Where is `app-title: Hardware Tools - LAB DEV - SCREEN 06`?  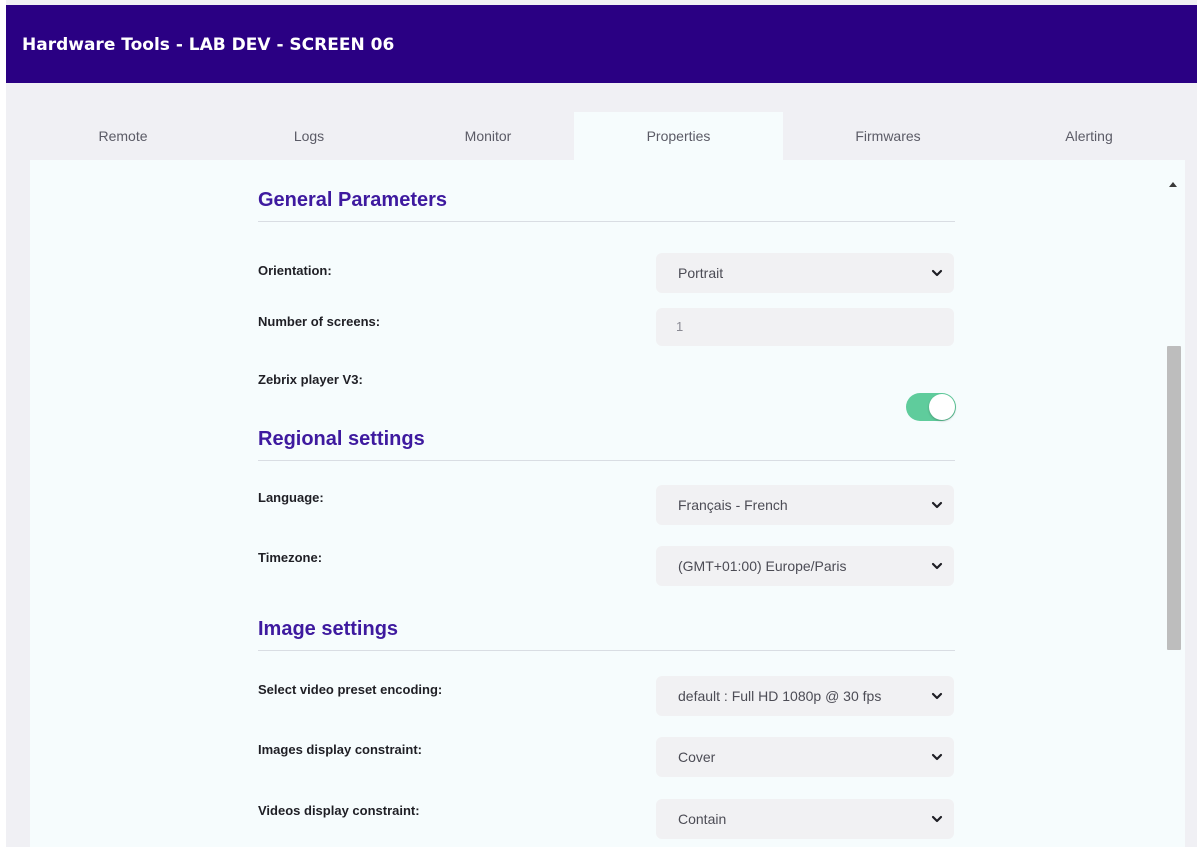
app-title: Hardware Tools - LAB DEV - SCREEN 06 is located at coordinates (208, 45).